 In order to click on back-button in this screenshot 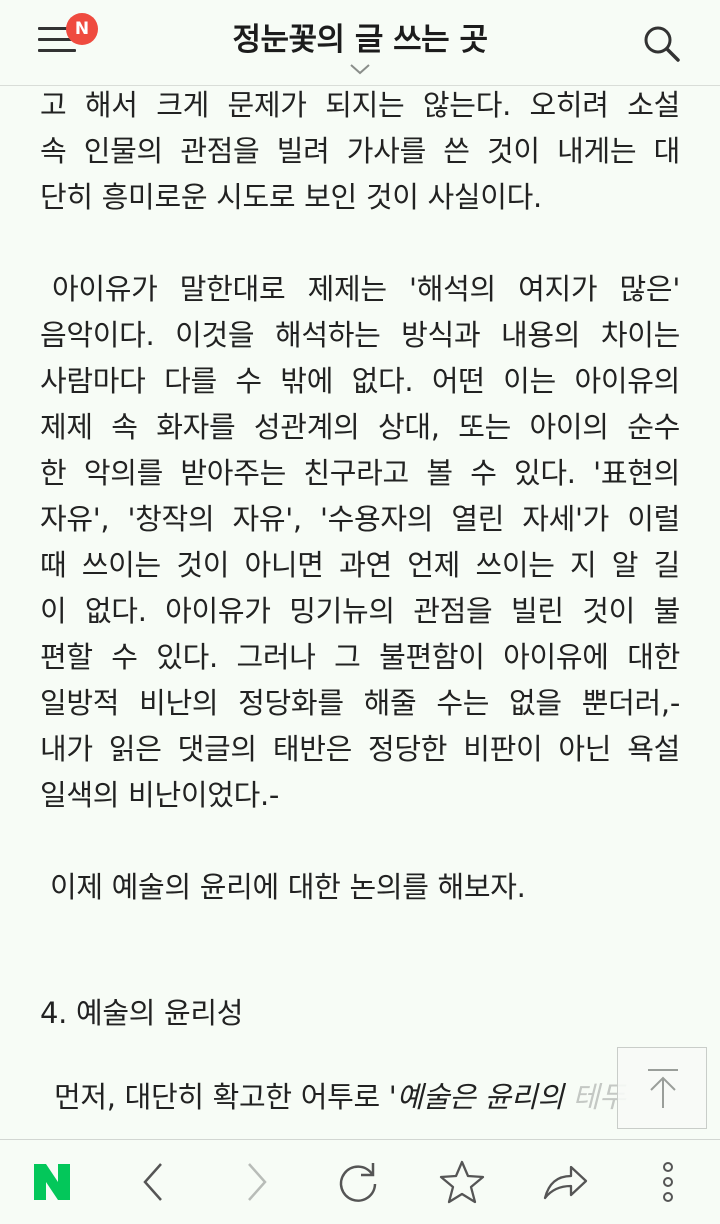, I will do `click(154, 1182)`.